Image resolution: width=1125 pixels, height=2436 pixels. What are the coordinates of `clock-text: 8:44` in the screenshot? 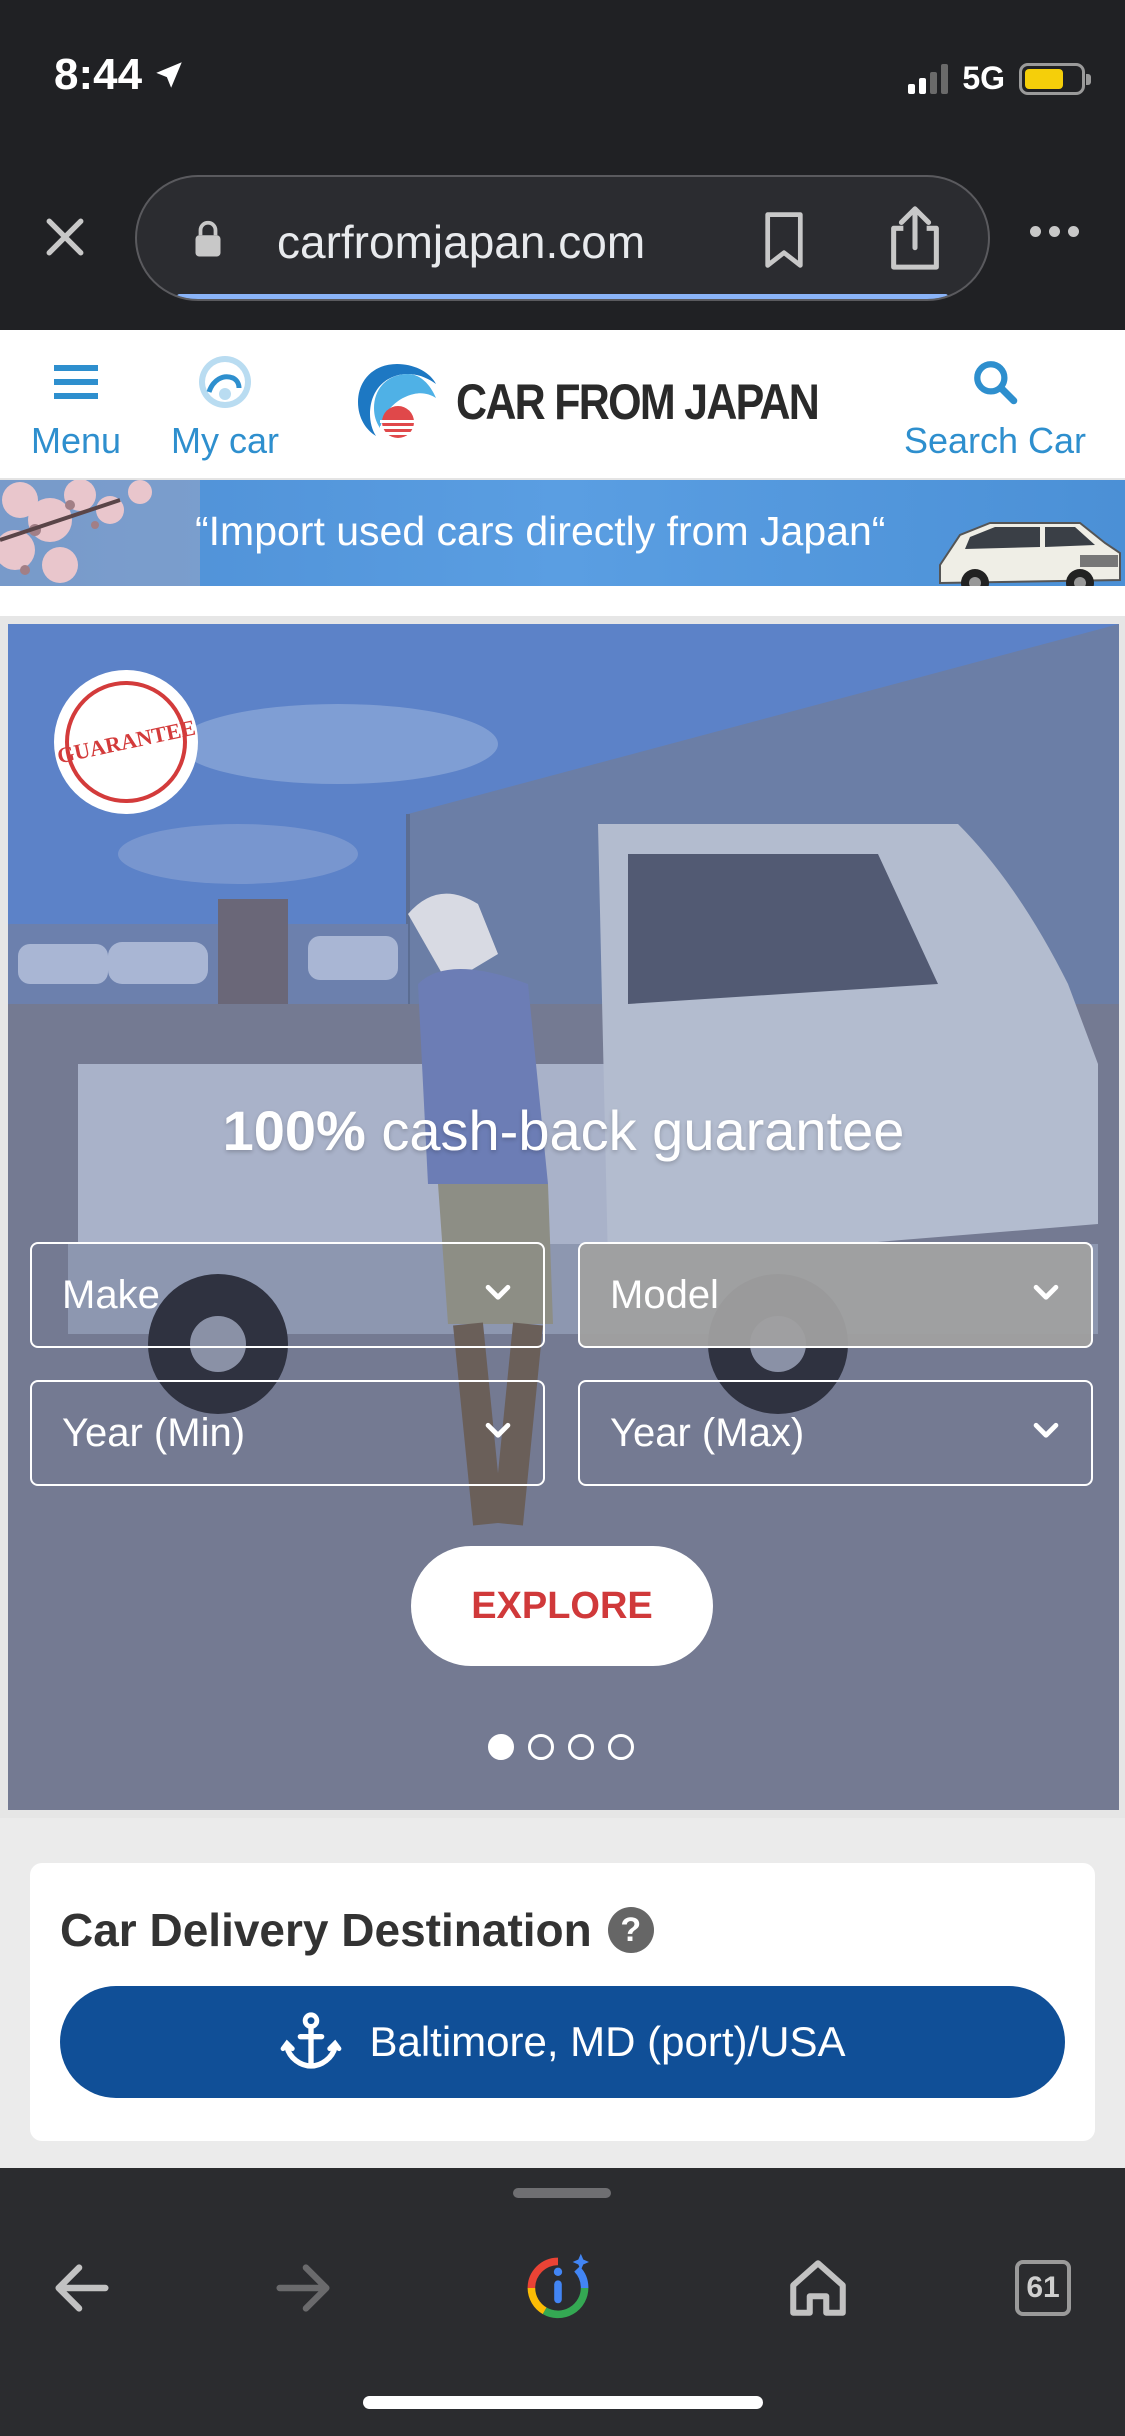 It's located at (98, 74).